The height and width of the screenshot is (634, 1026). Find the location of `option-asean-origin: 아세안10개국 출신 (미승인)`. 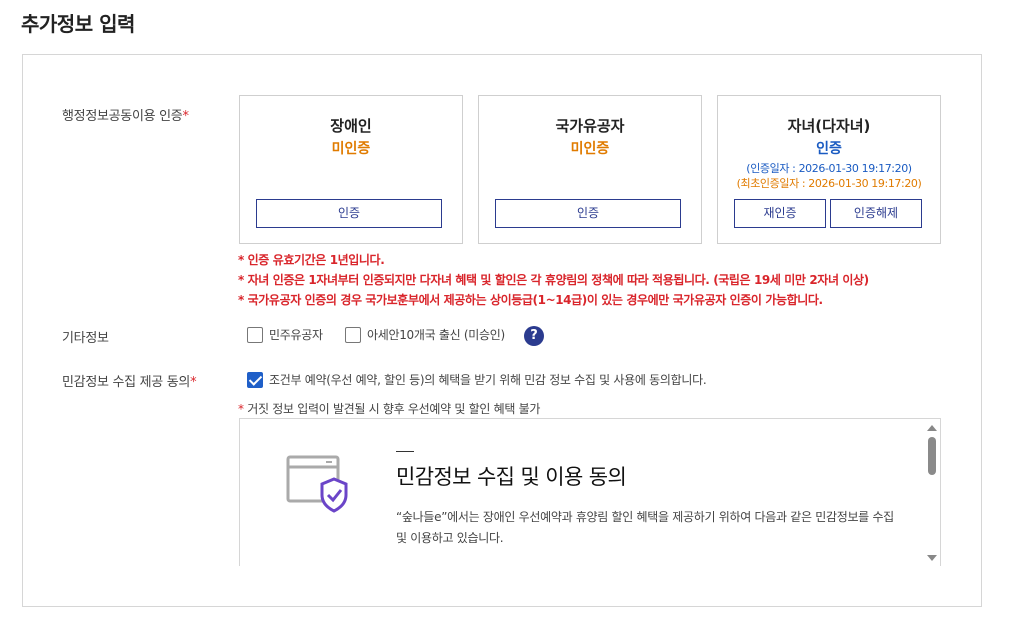

option-asean-origin: 아세안10개국 출신 (미승인) is located at coordinates (425, 334).